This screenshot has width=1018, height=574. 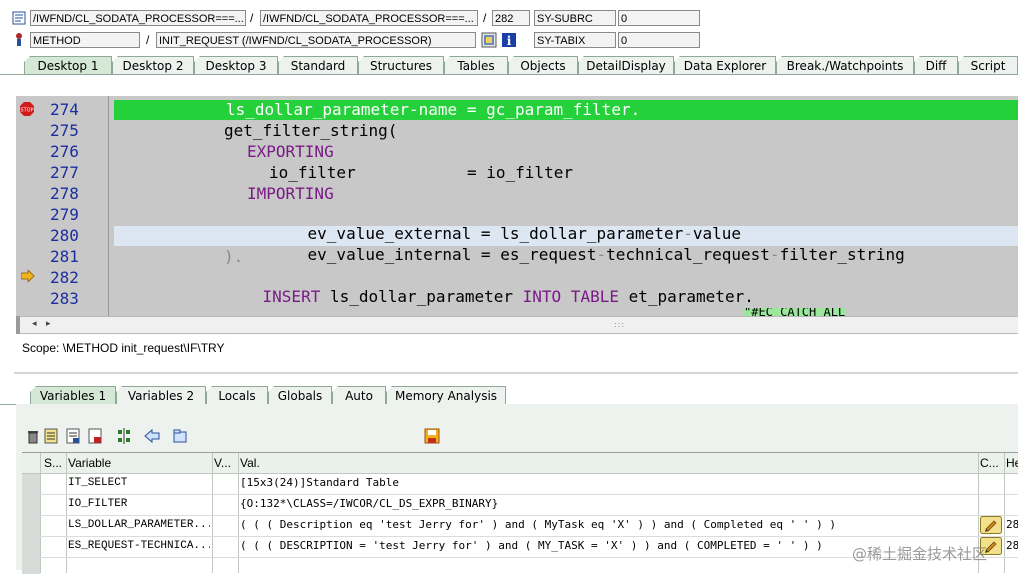 I want to click on line-number: 278, so click(x=64, y=193).